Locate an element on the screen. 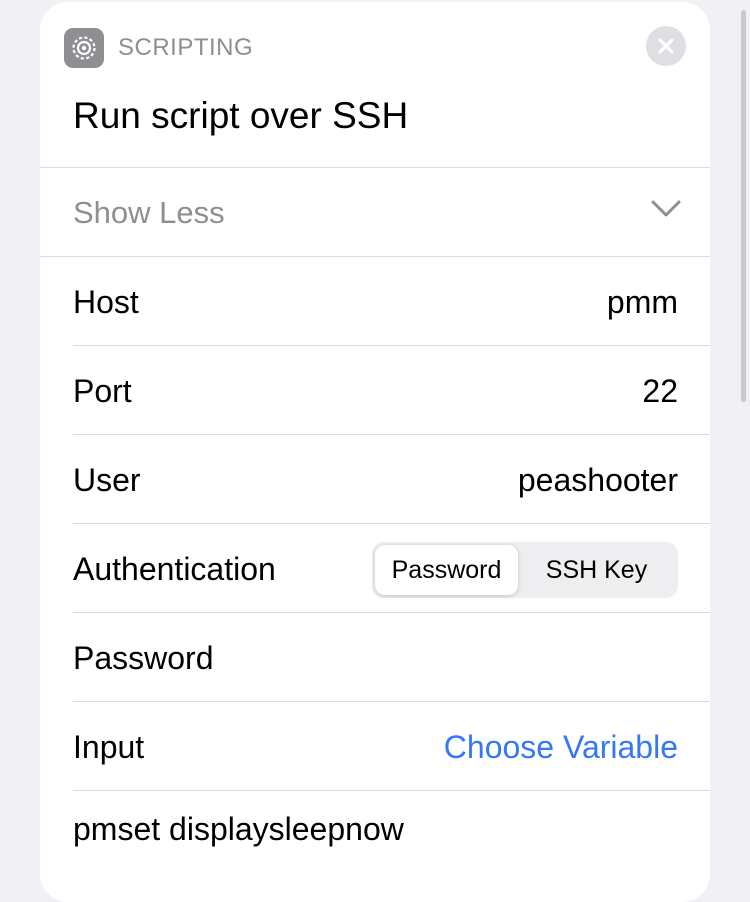  chevron-down-icon is located at coordinates (666, 208).